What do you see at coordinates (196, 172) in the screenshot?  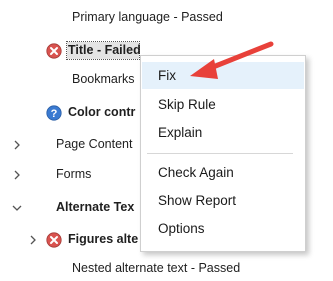 I see `menu-item-label: Check Again` at bounding box center [196, 172].